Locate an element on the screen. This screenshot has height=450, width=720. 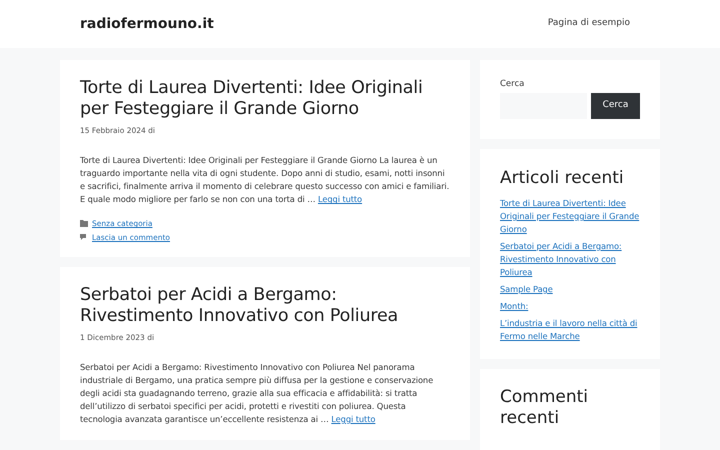
post-title: Torte di Laurea Divertenti: Idee Originali per Festeggiare il Grande Giorno is located at coordinates (265, 99).